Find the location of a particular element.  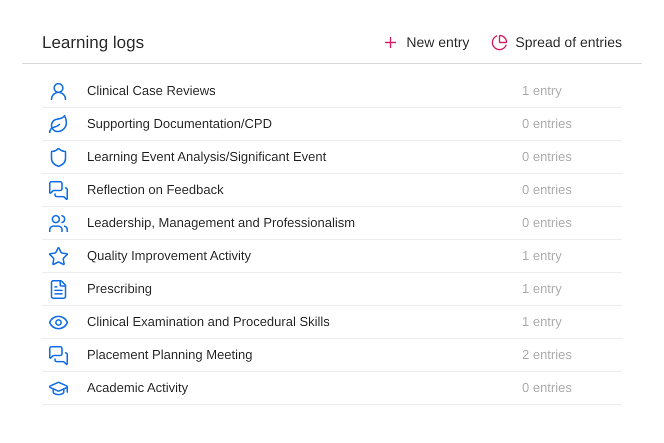

log-name: Academic Activity is located at coordinates (137, 388).